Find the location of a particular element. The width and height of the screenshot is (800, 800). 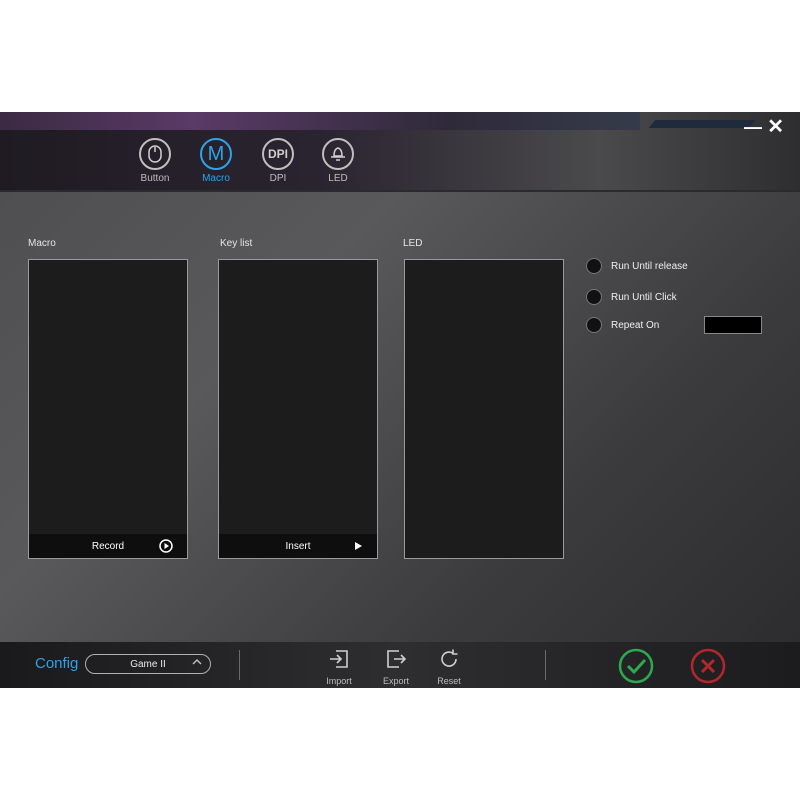

cancel-button is located at coordinates (708, 666).